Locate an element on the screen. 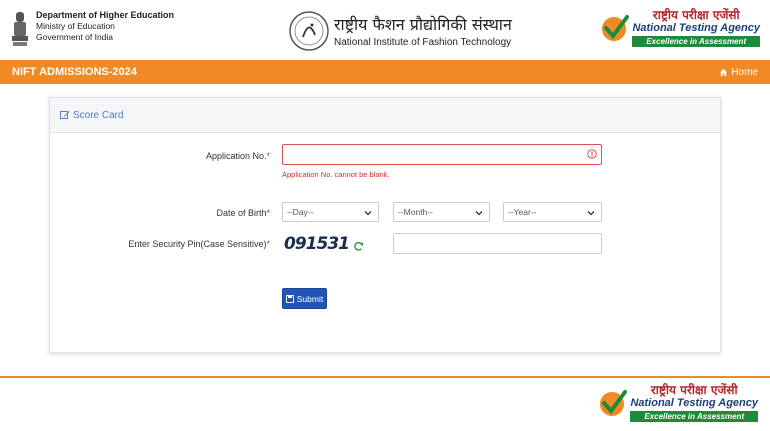 The image size is (770, 431). card-title: Score Card is located at coordinates (98, 115).